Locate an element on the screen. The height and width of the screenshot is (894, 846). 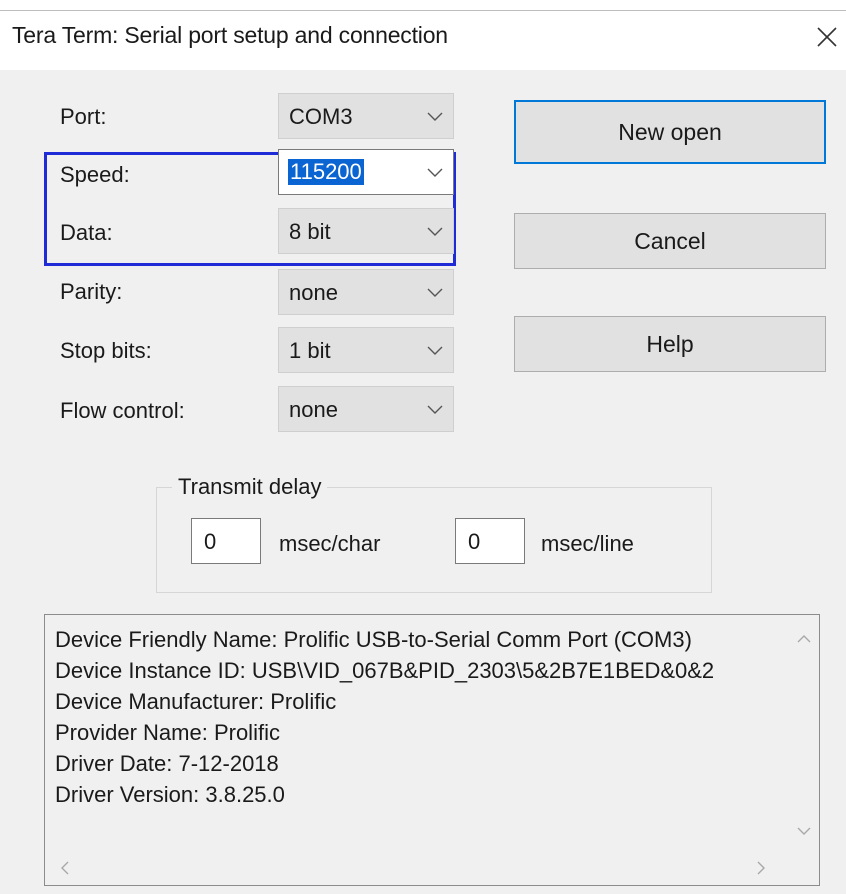
horizontal-scrollbar is located at coordinates (417, 868).